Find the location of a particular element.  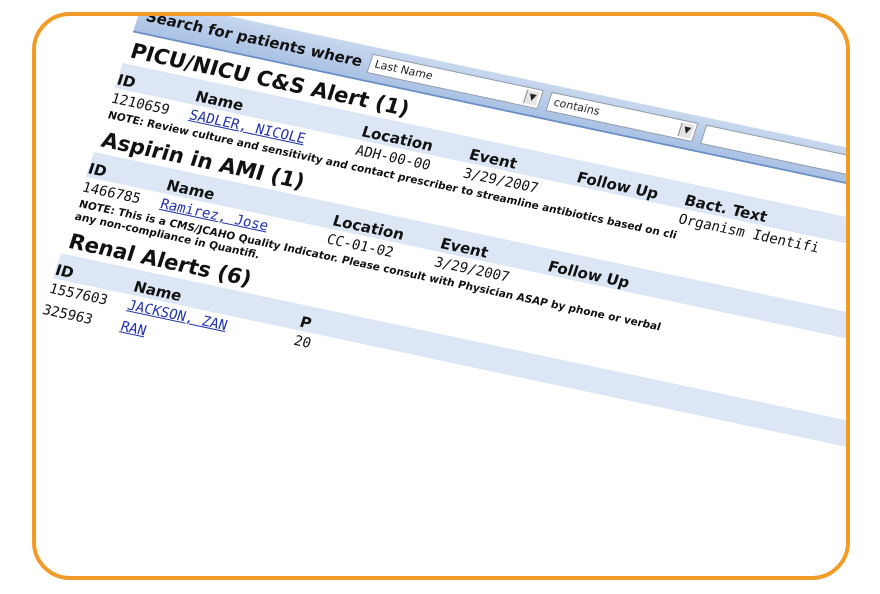

cell-partial: 20 is located at coordinates (302, 342).